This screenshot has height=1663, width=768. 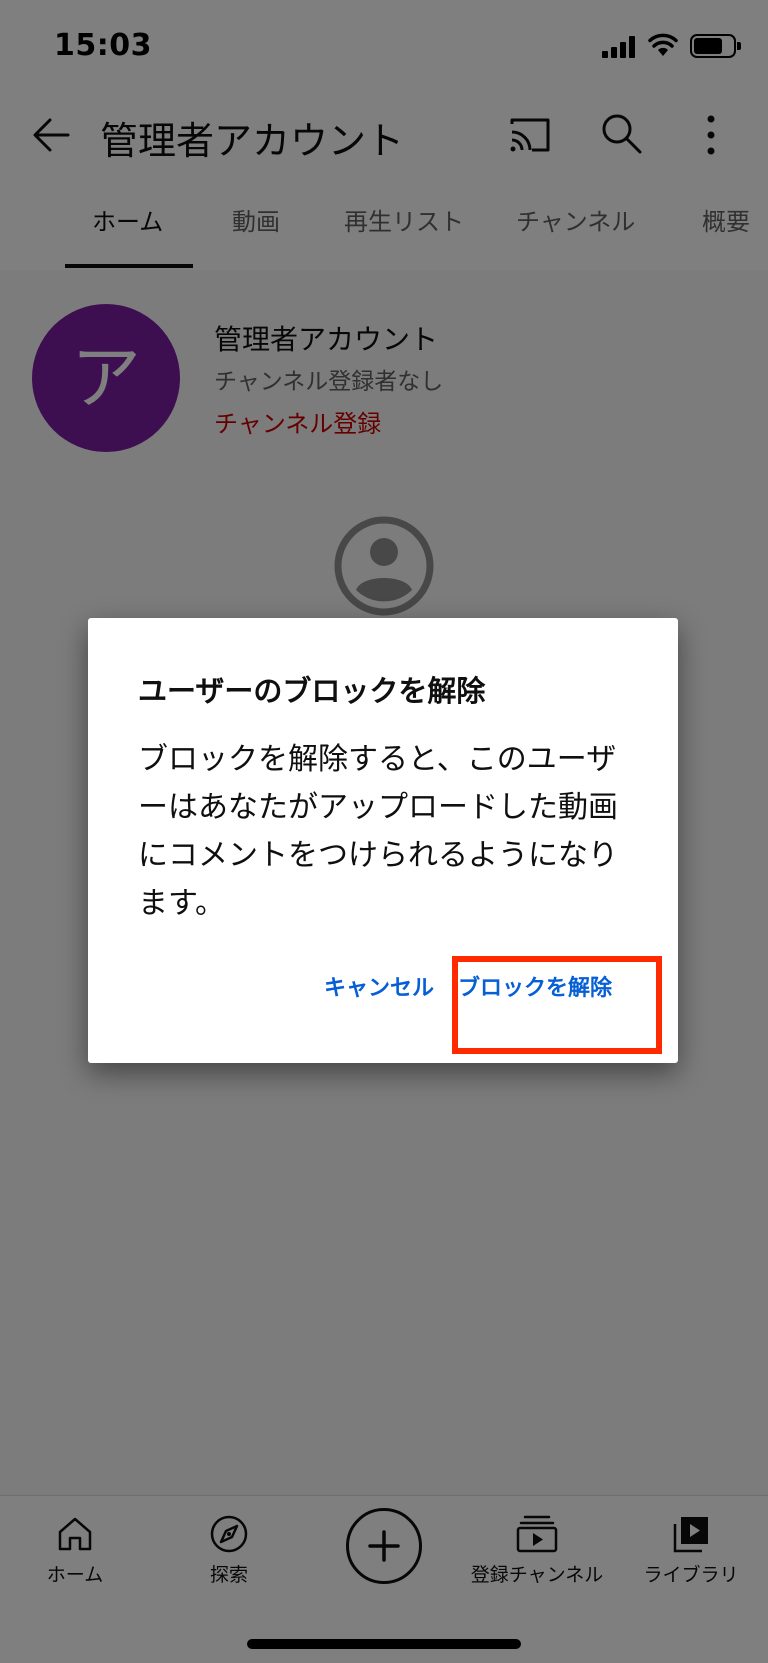 What do you see at coordinates (557, 1005) in the screenshot?
I see `unblock-button-highlight` at bounding box center [557, 1005].